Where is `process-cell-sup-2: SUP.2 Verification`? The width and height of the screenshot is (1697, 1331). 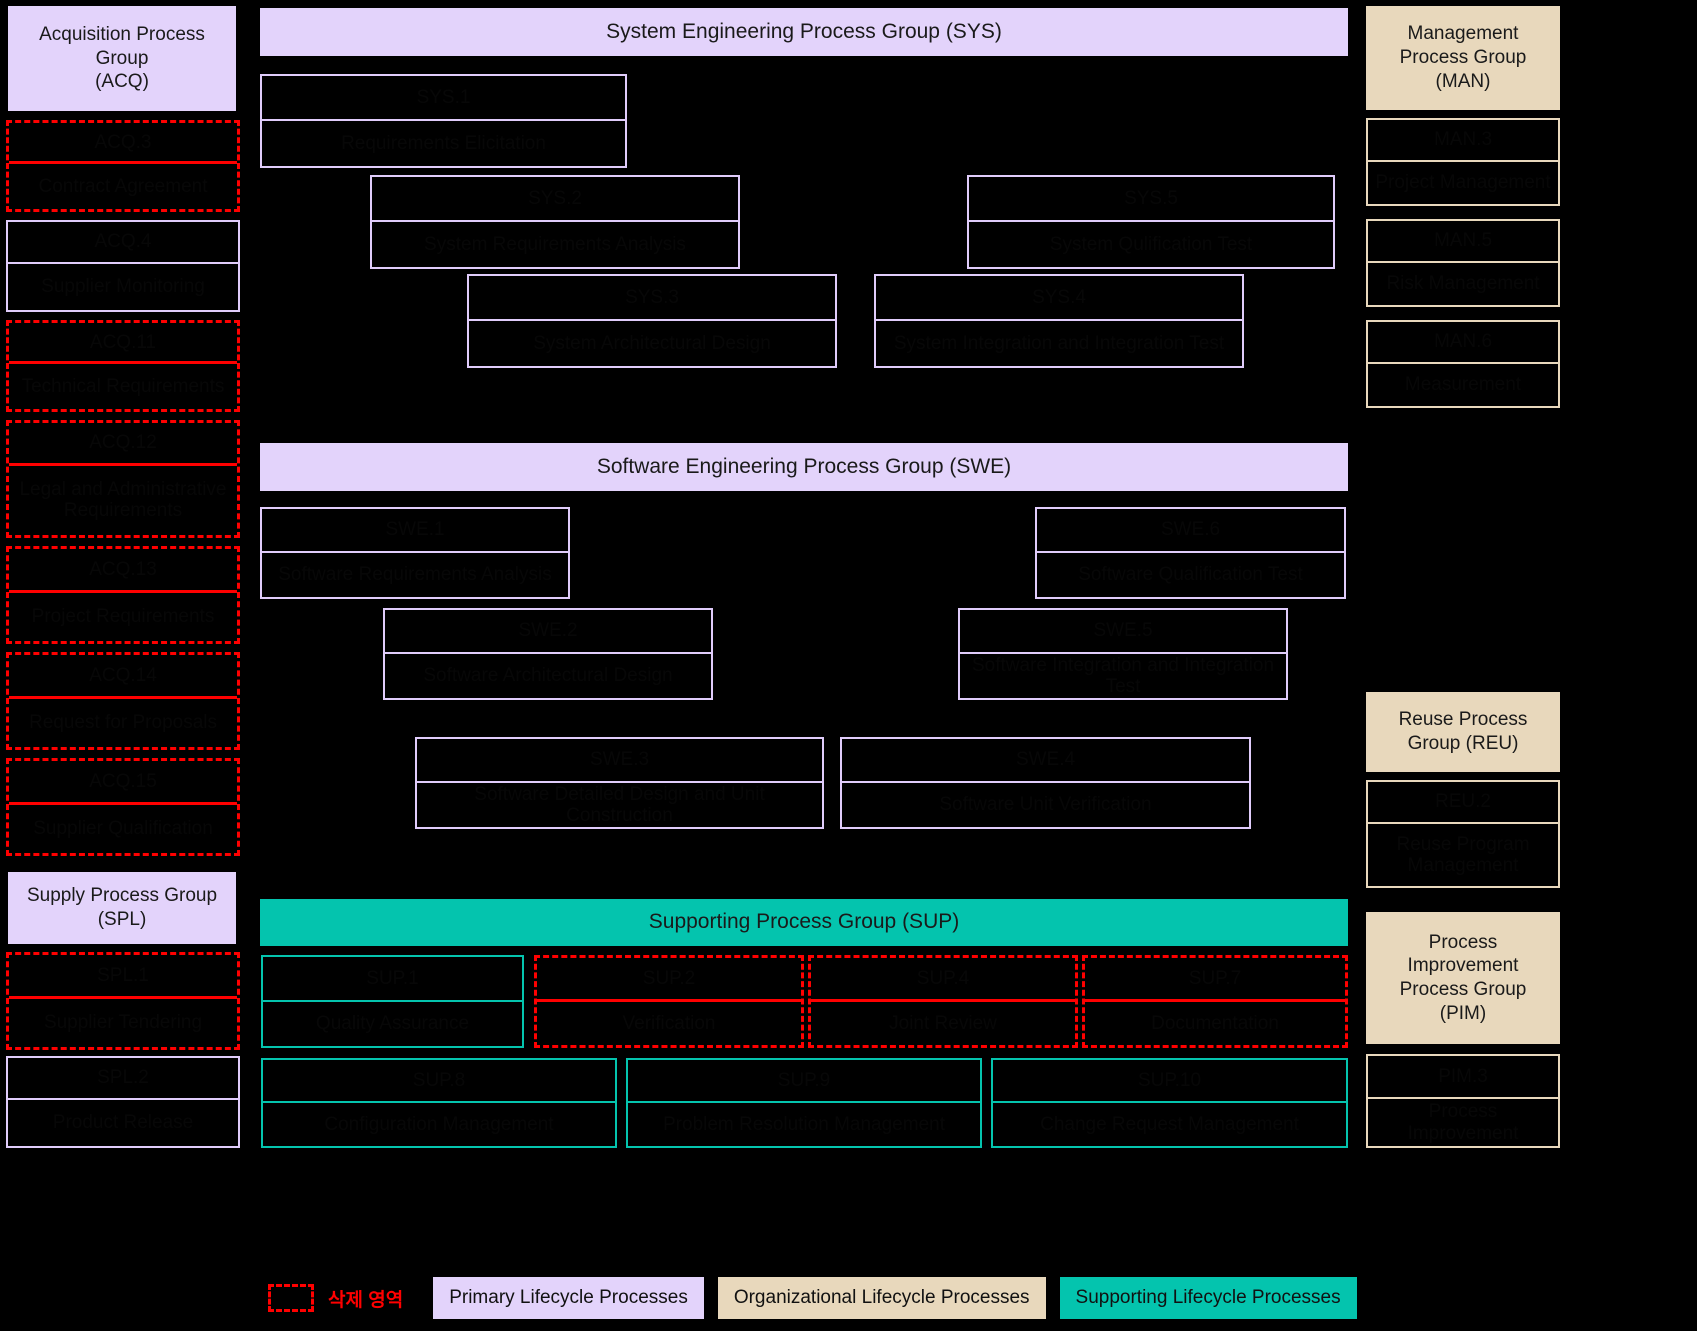
process-cell-sup-2: SUP.2 Verification is located at coordinates (669, 1001).